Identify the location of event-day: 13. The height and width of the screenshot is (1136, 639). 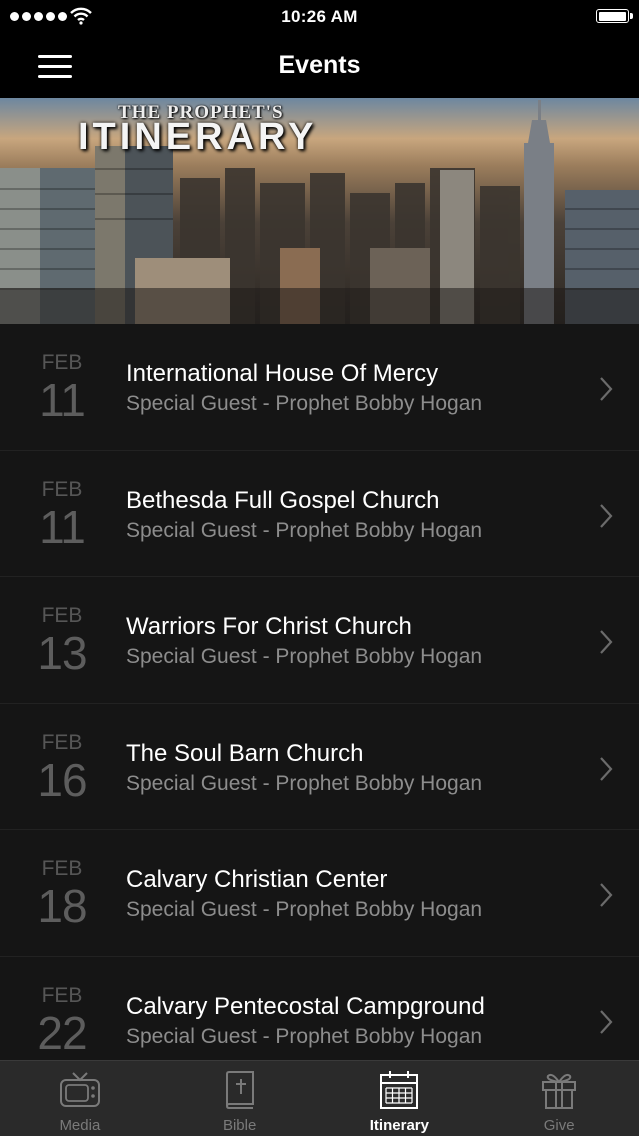
(62, 653).